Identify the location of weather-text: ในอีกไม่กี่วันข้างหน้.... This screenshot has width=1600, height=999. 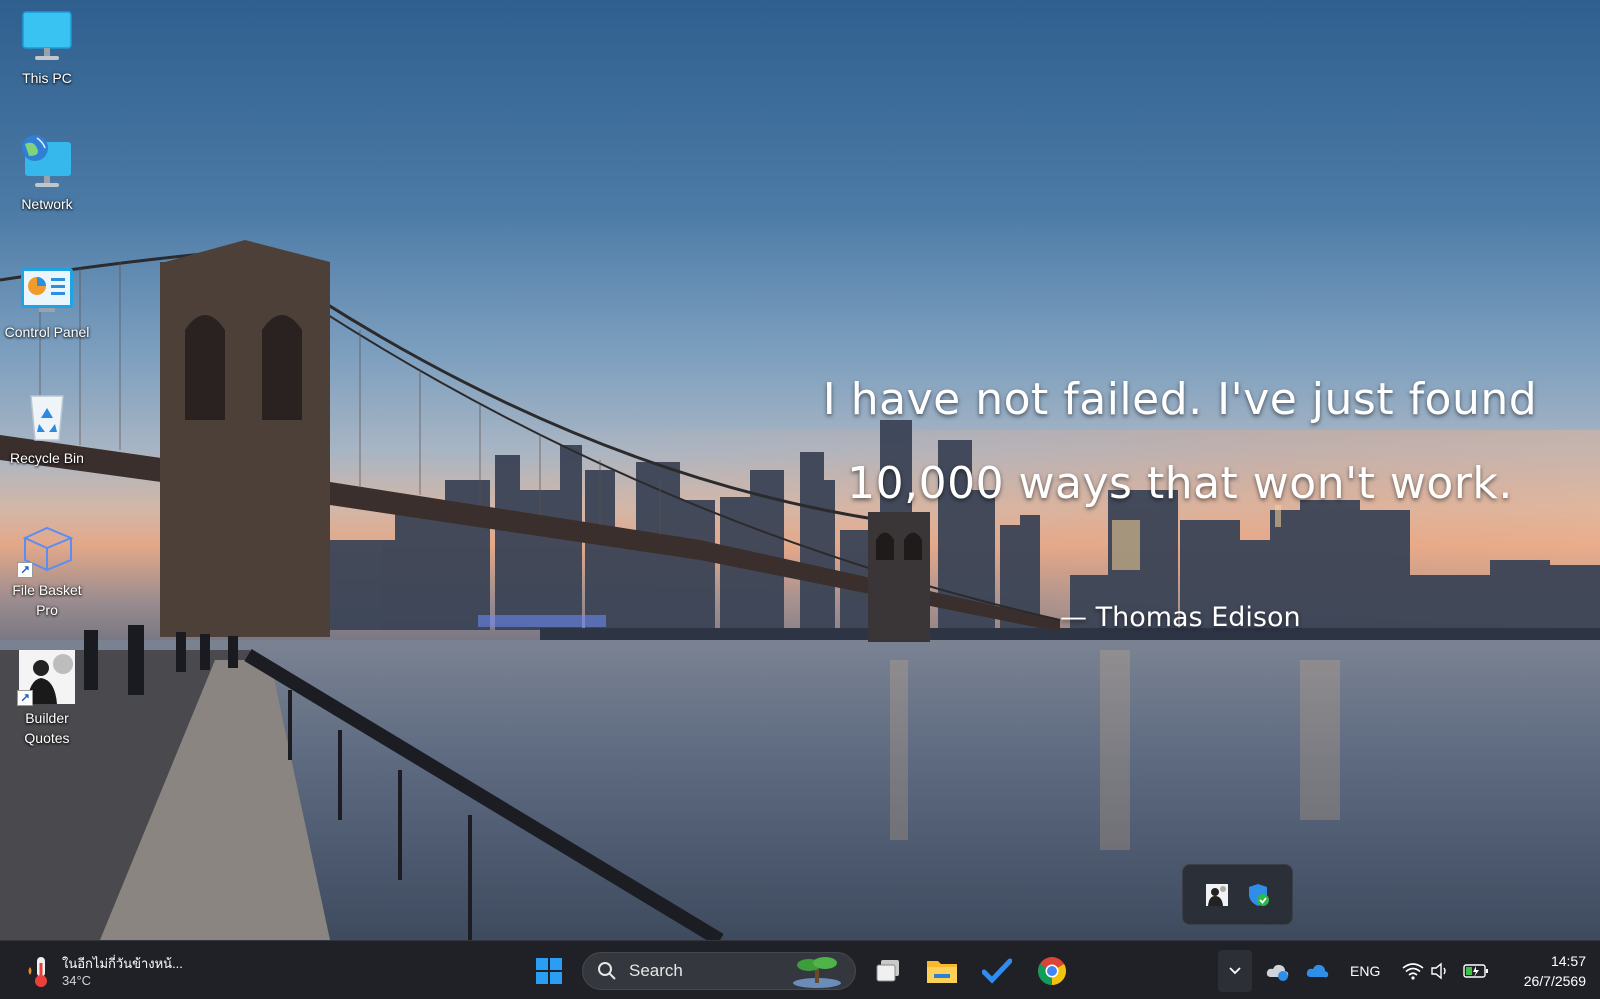
(122, 963).